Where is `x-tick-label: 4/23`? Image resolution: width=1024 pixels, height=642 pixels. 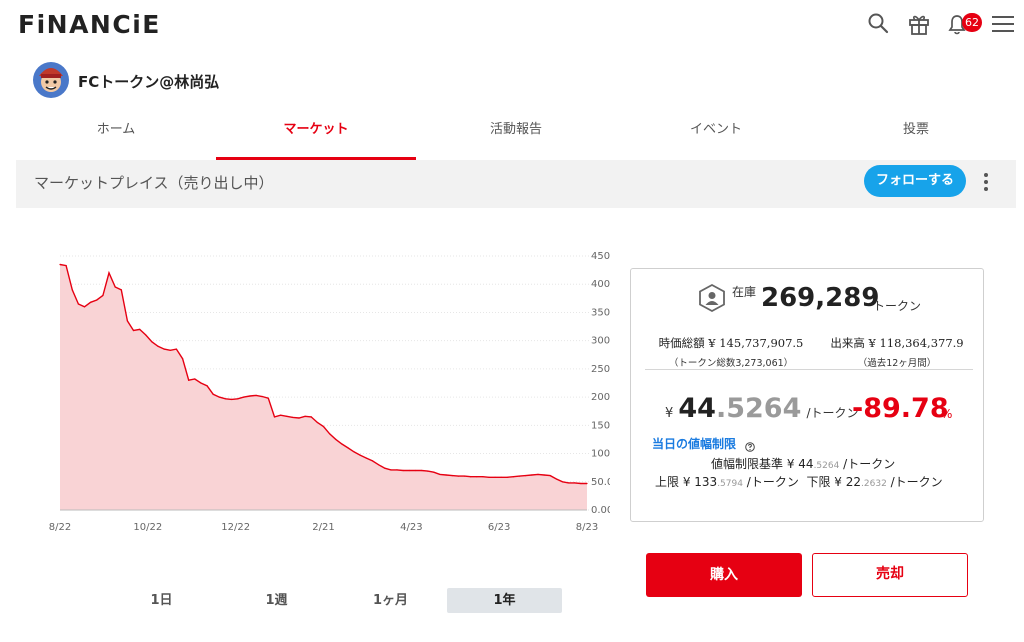 x-tick-label: 4/23 is located at coordinates (411, 527).